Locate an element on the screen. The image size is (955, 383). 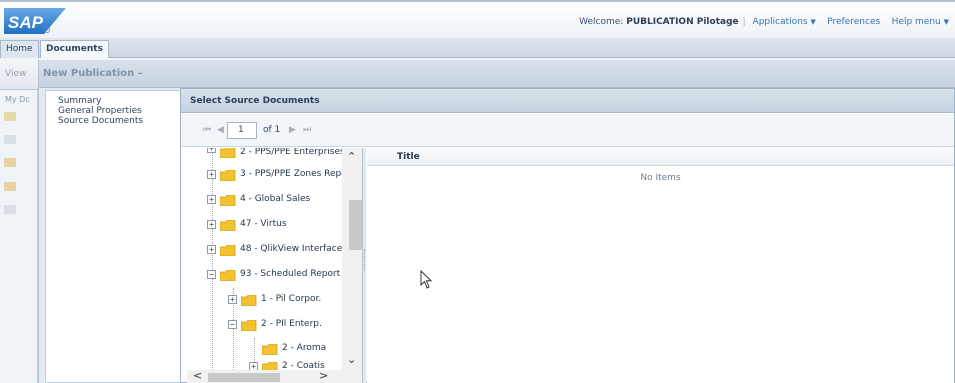
last-page-icon: ⏭ is located at coordinates (307, 130).